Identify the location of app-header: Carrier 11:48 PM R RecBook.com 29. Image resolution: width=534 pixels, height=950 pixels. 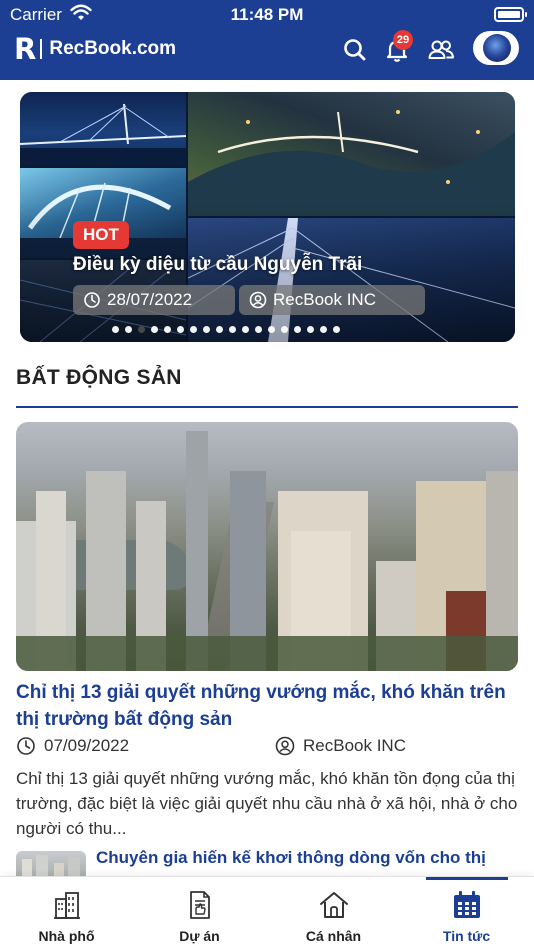
(267, 40).